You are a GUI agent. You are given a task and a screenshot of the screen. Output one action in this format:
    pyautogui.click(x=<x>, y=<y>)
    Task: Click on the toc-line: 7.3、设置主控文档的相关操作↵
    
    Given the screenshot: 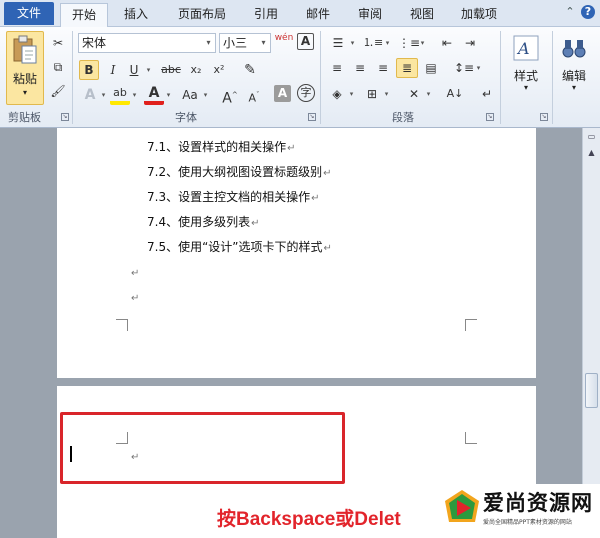 What is the action you would take?
    pyautogui.click(x=233, y=197)
    